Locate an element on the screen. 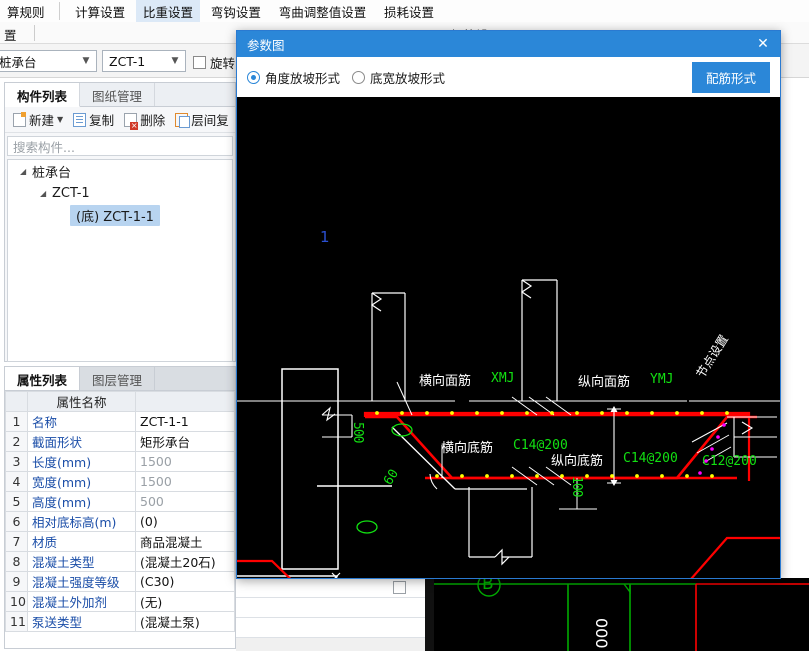  delete-button: 删除 is located at coordinates (144, 119).